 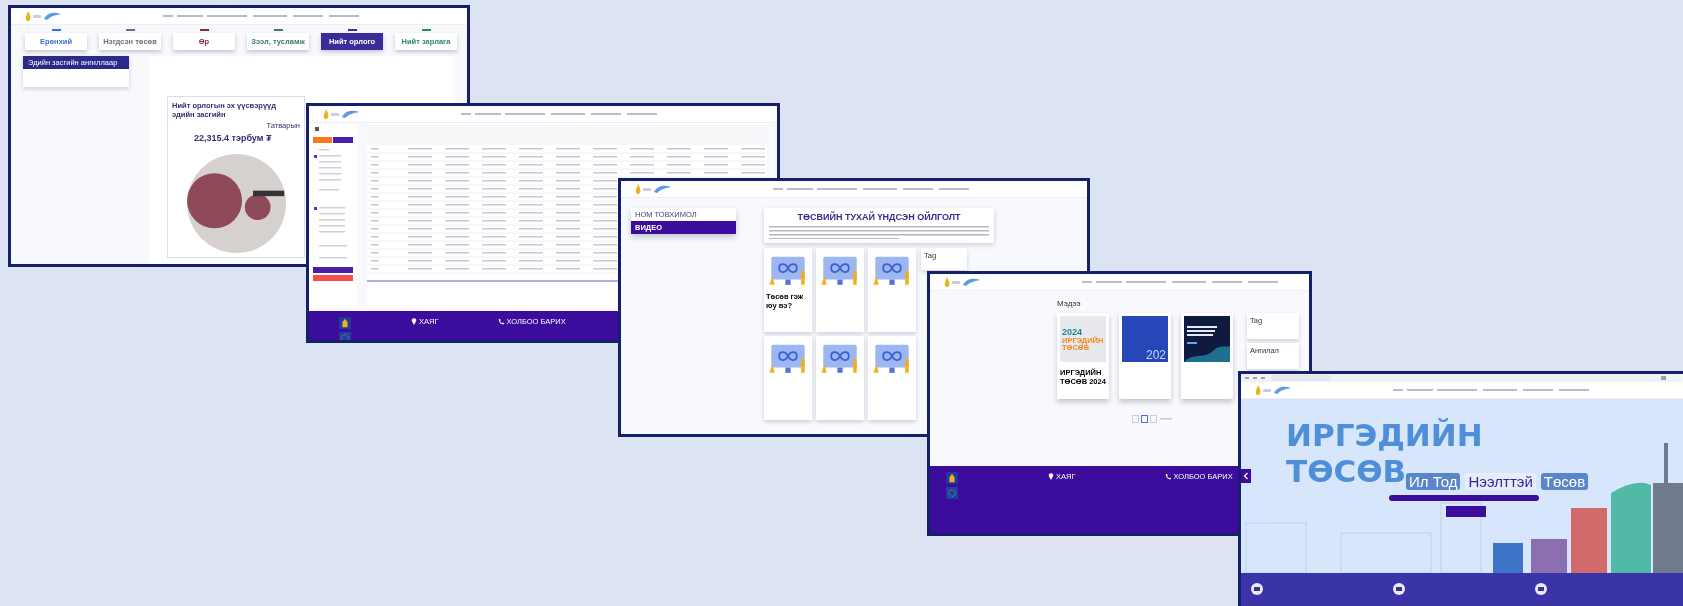 What do you see at coordinates (1433, 481) in the screenshot?
I see `slogan-word: Ил Тод` at bounding box center [1433, 481].